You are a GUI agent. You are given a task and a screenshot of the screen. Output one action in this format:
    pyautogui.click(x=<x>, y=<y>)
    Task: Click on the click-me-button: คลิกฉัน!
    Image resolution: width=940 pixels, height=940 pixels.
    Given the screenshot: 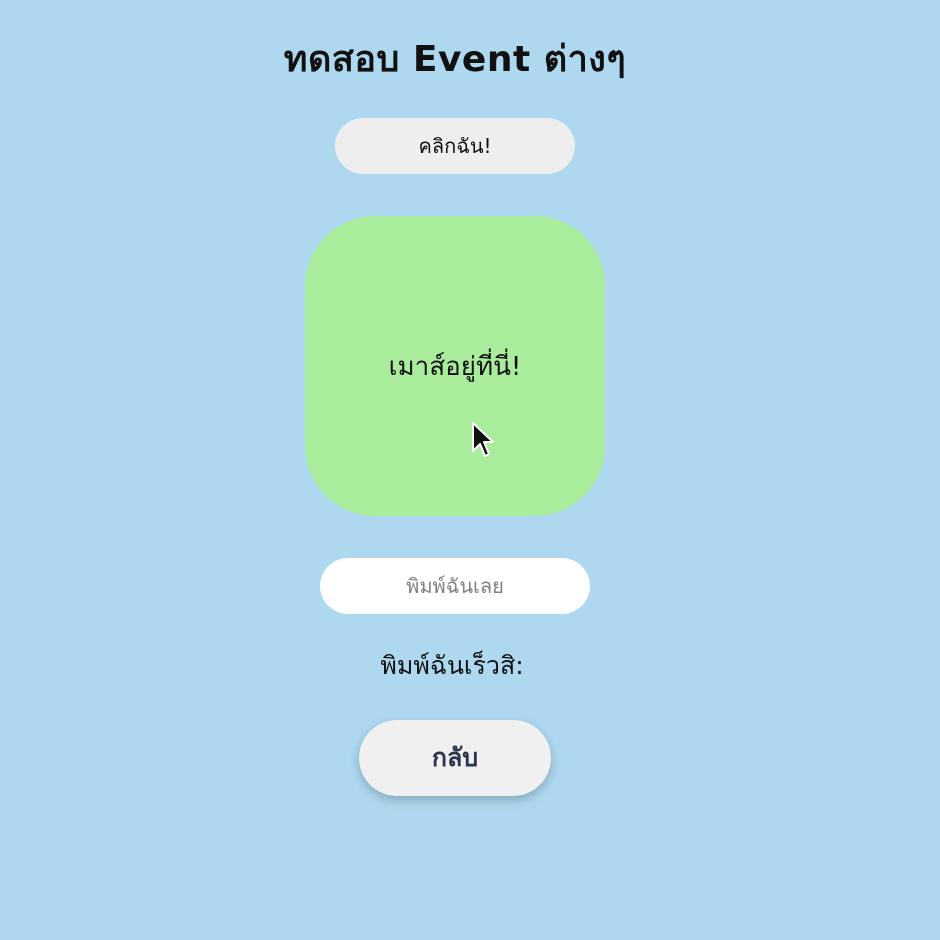 What is the action you would take?
    pyautogui.click(x=455, y=146)
    